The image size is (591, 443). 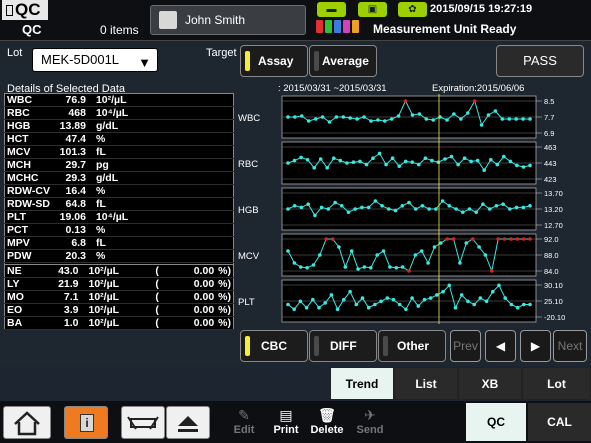 What do you see at coordinates (62, 284) in the screenshot?
I see `diff-value: 21.9` at bounding box center [62, 284].